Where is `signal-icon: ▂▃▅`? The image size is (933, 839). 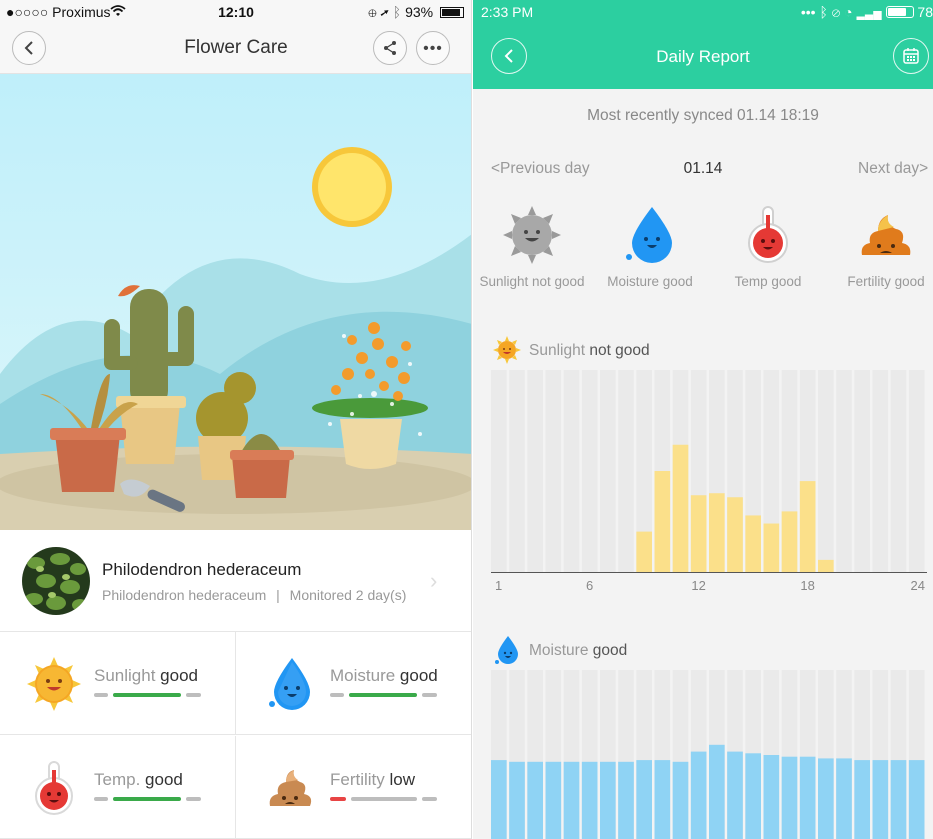 signal-icon: ▂▃▅ is located at coordinates (869, 12).